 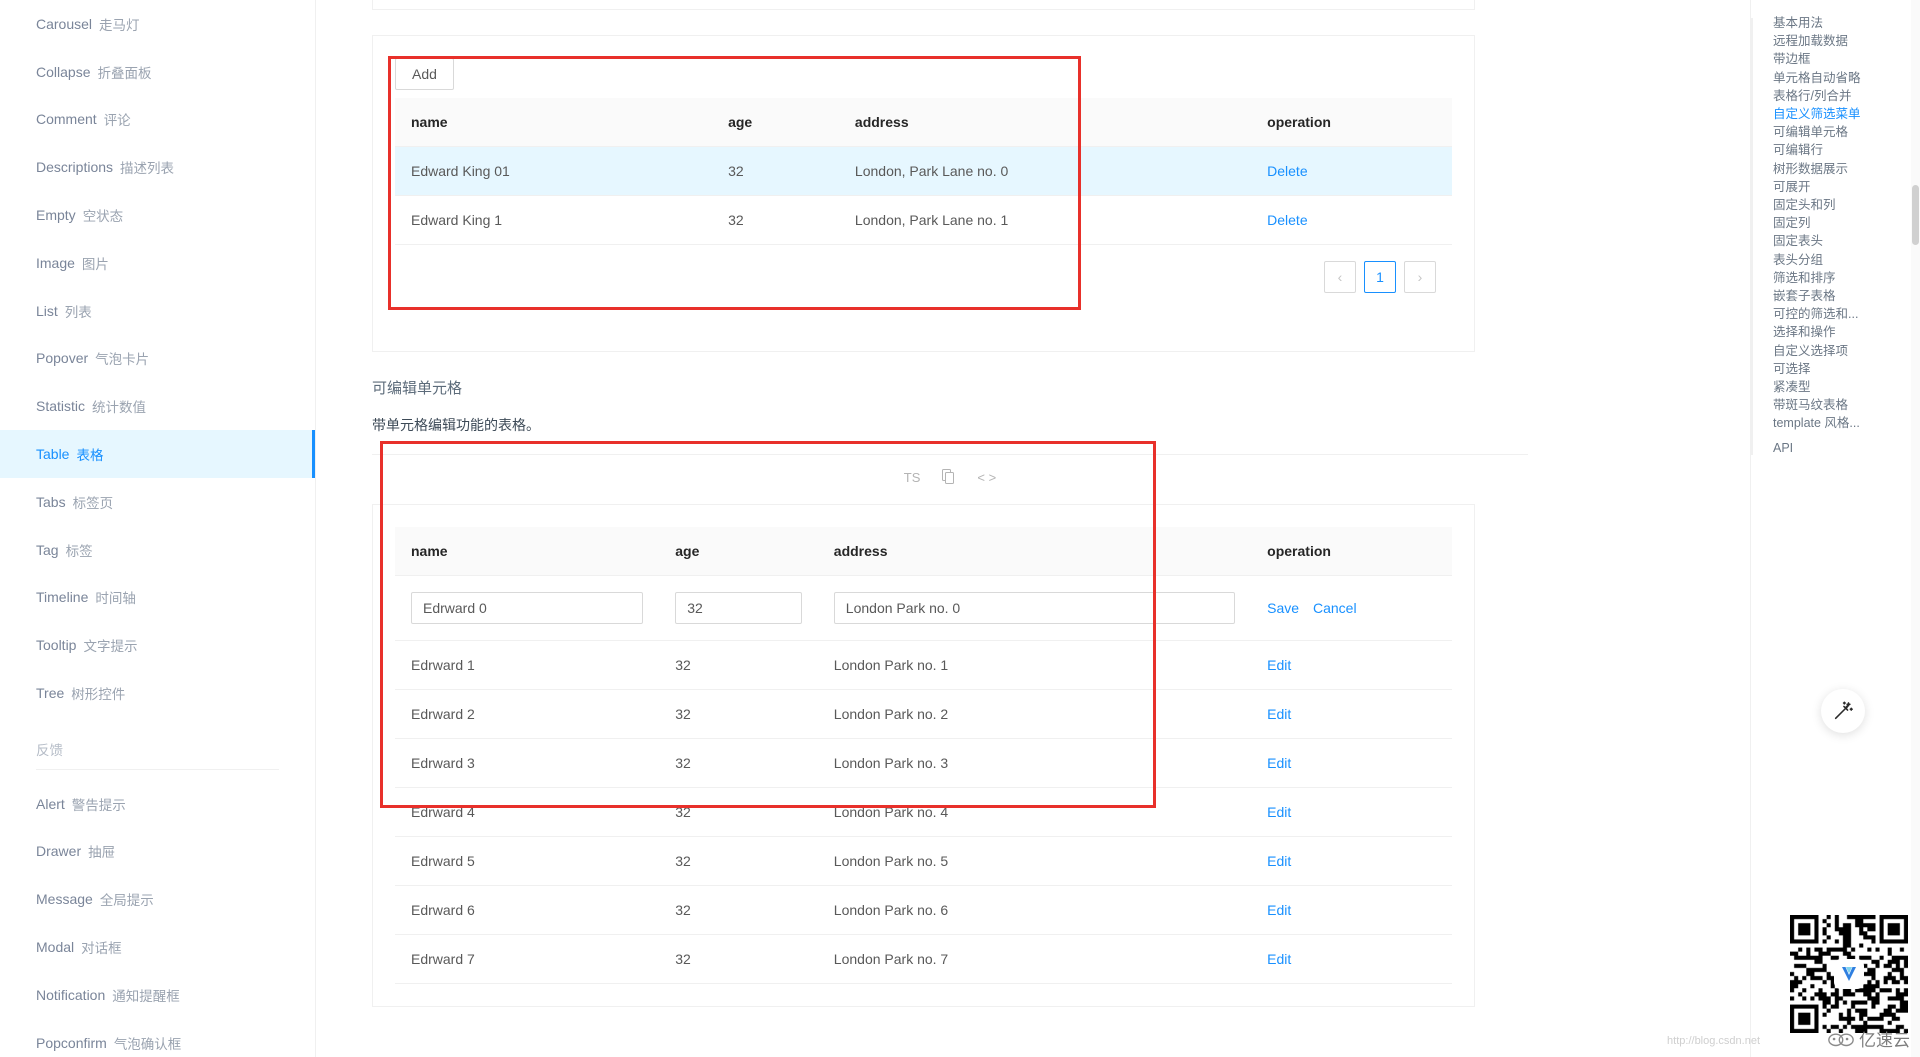 I want to click on table-row: Edrward 1 32 London Park no. 1 Edit, so click(x=923, y=665).